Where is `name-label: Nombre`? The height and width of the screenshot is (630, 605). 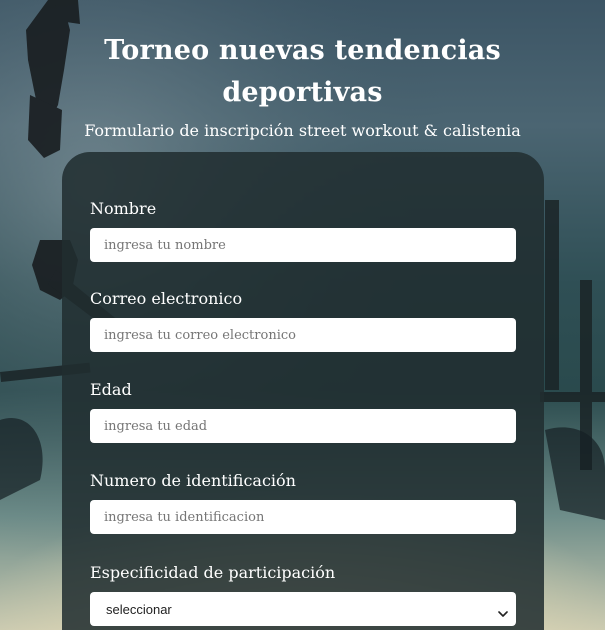
name-label: Nombre is located at coordinates (123, 208).